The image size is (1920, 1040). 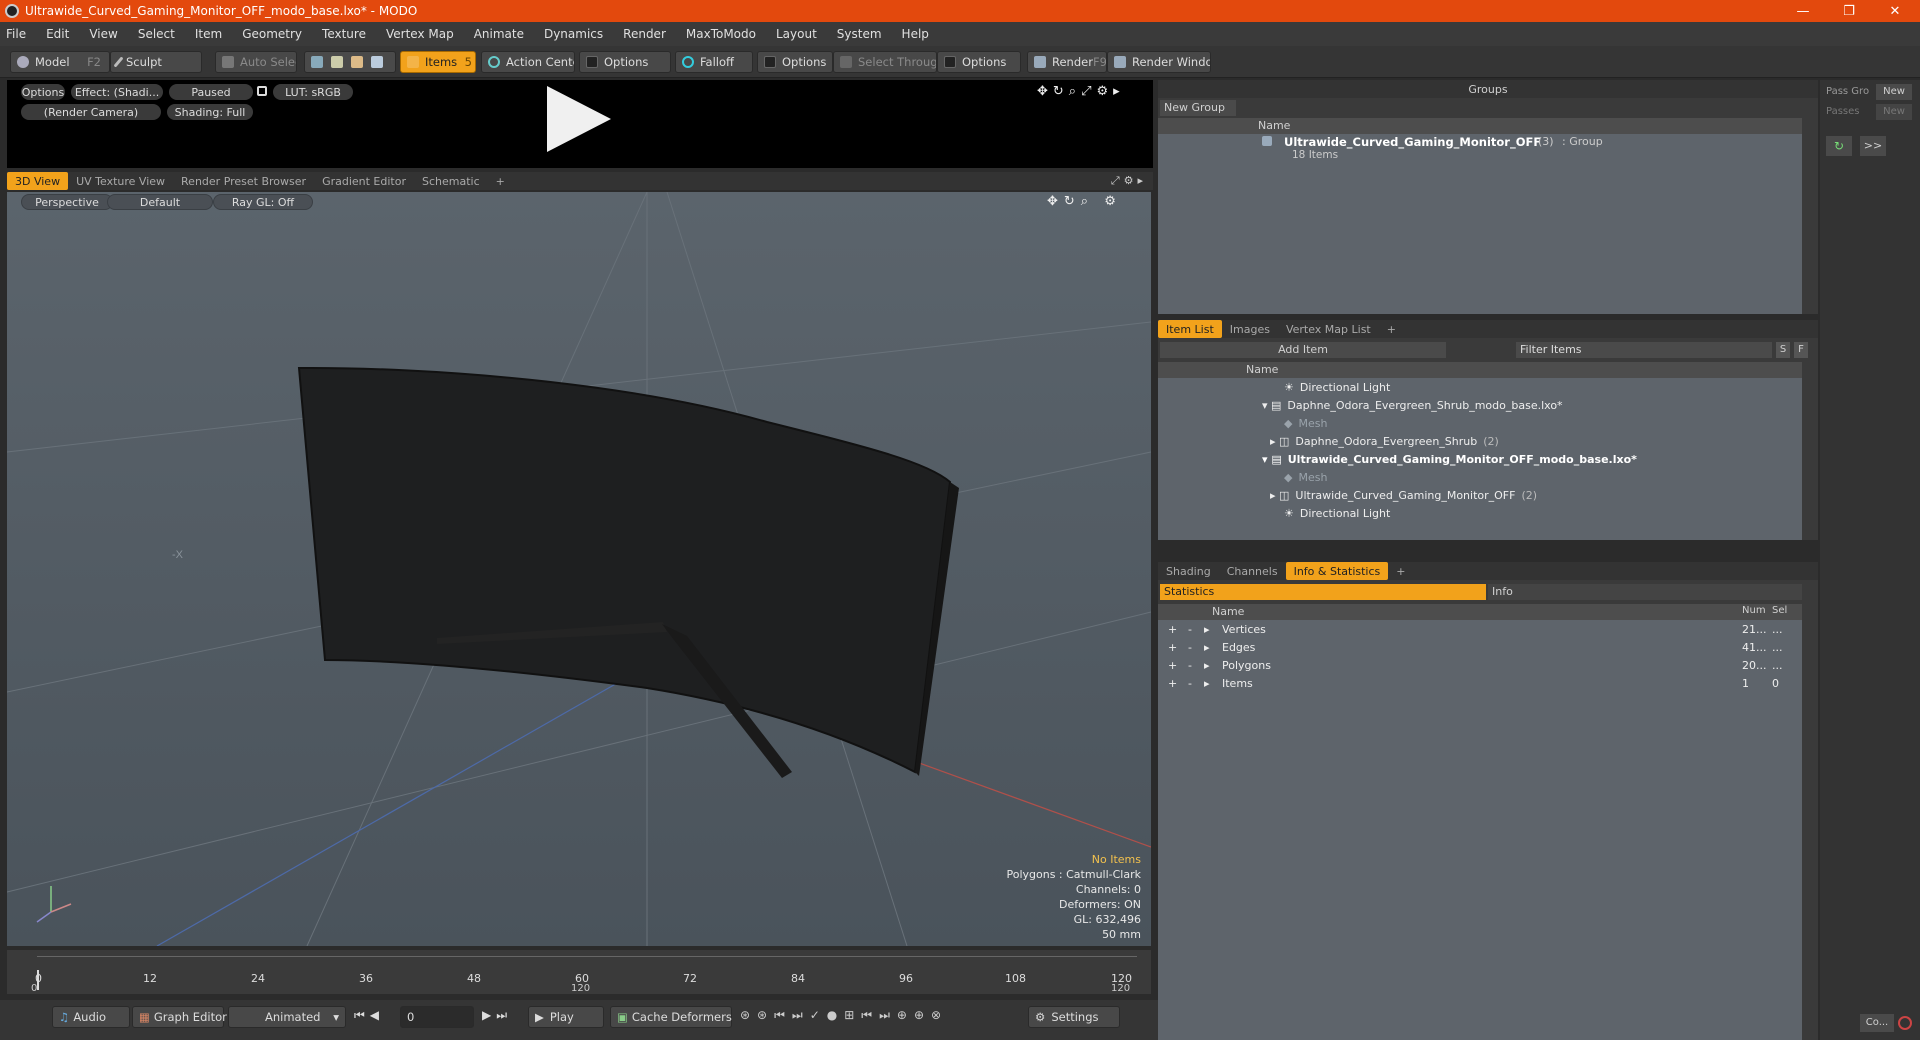 I want to click on items-mode-button: Items 5, so click(x=438, y=62).